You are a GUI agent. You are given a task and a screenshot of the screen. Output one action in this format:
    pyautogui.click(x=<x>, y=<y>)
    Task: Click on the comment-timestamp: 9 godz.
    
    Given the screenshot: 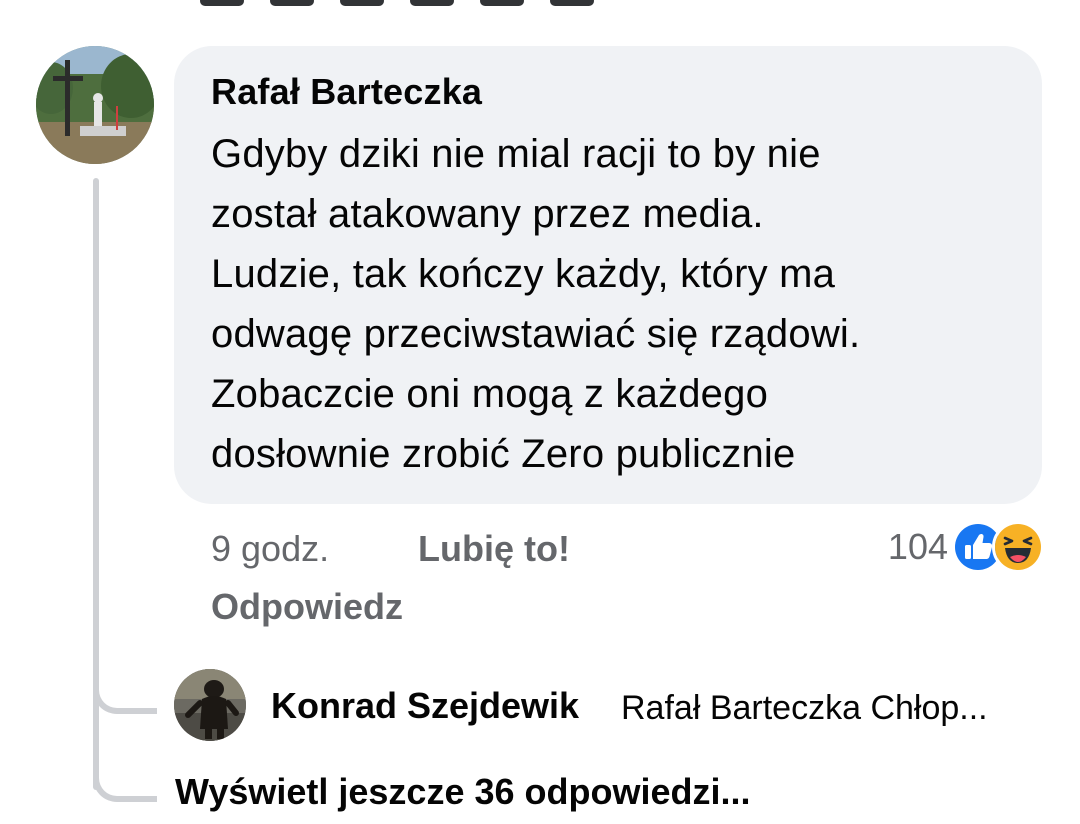 What is the action you would take?
    pyautogui.click(x=270, y=549)
    